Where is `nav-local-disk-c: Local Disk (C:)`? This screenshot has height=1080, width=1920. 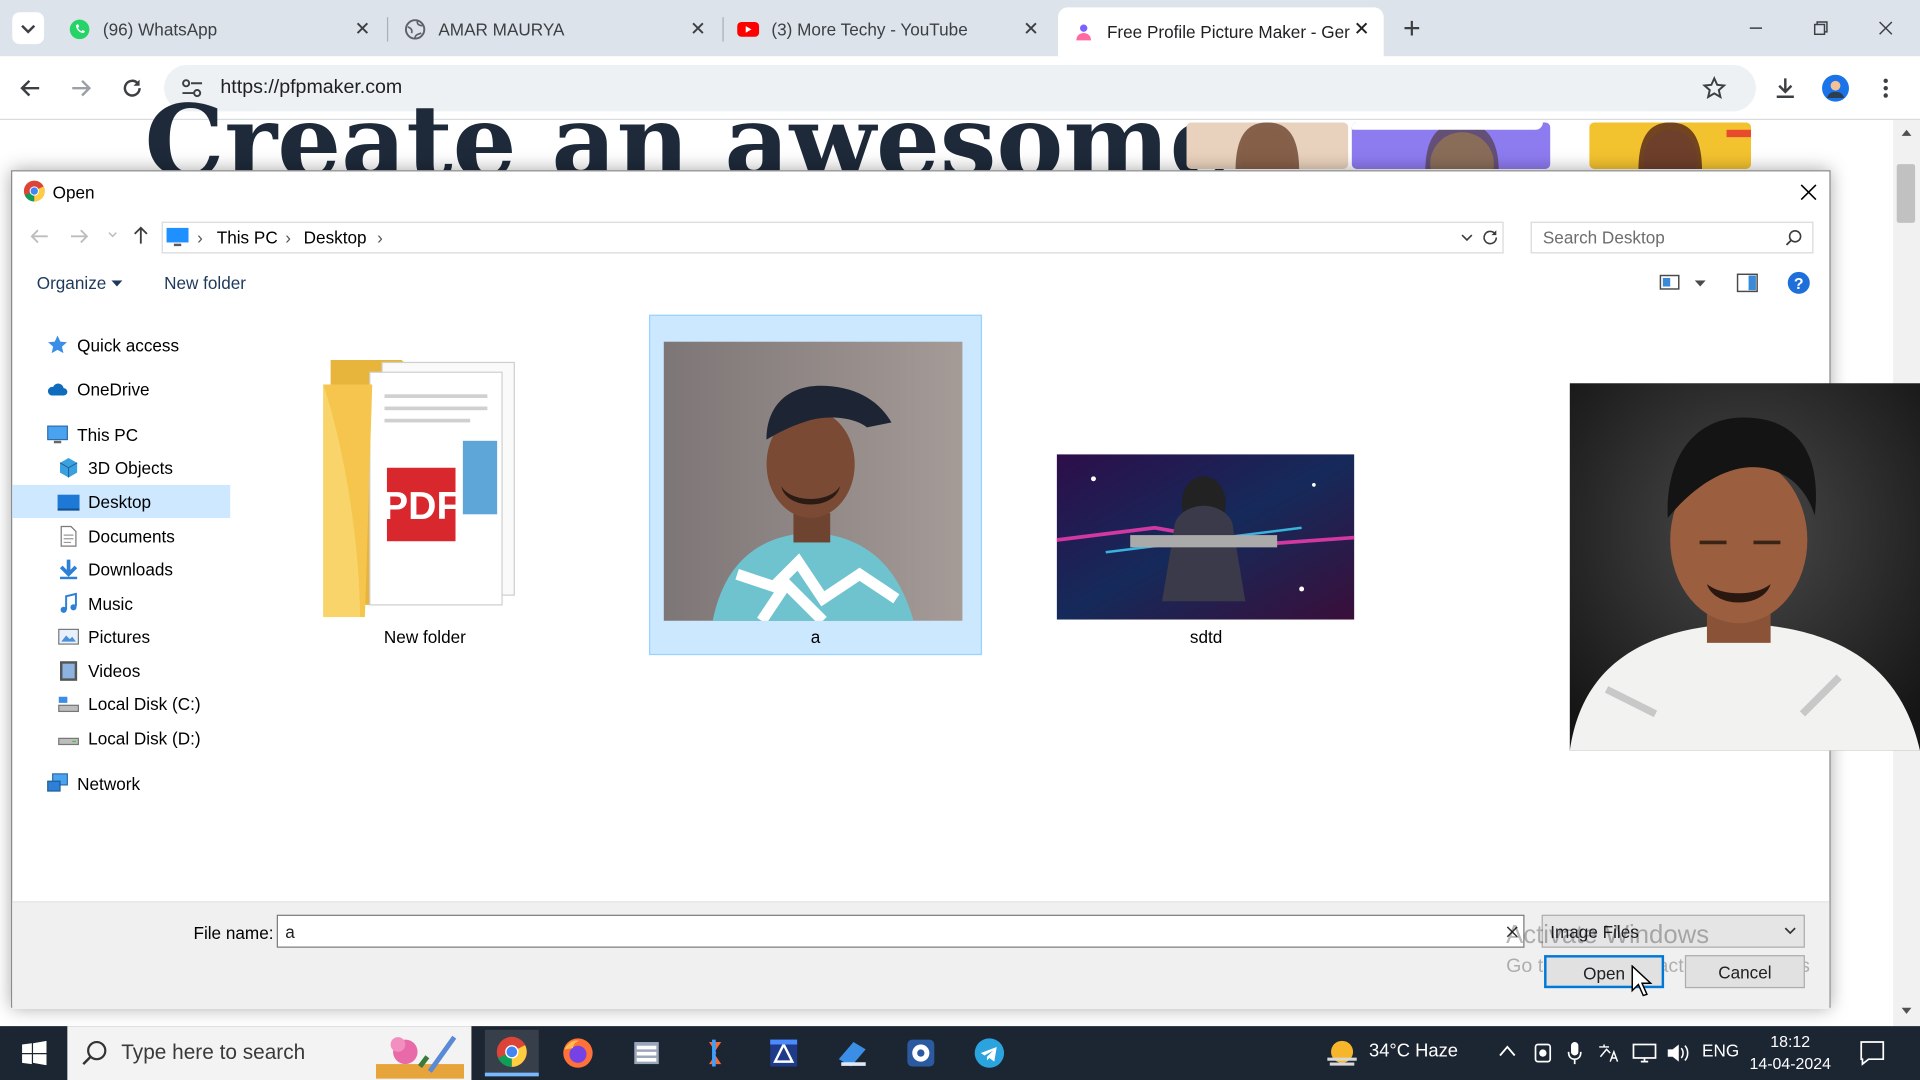
nav-local-disk-c: Local Disk (C:) is located at coordinates (121, 703).